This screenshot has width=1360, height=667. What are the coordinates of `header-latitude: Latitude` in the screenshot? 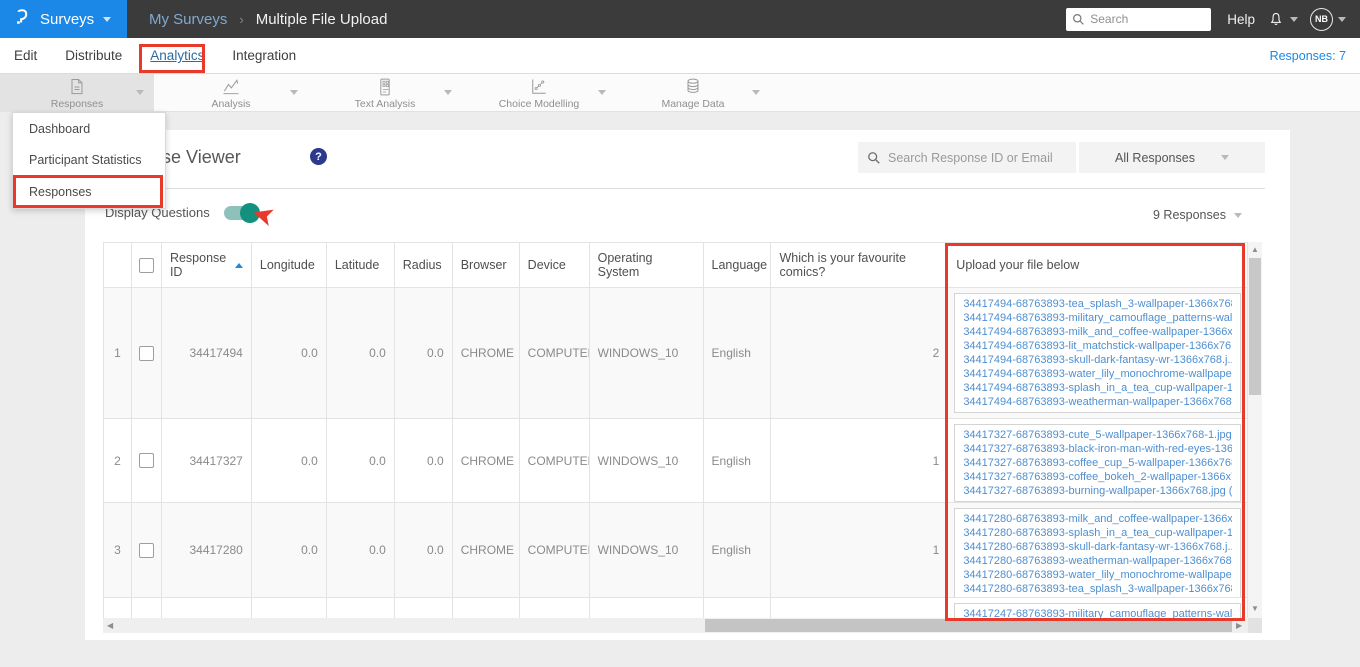 It's located at (361, 265).